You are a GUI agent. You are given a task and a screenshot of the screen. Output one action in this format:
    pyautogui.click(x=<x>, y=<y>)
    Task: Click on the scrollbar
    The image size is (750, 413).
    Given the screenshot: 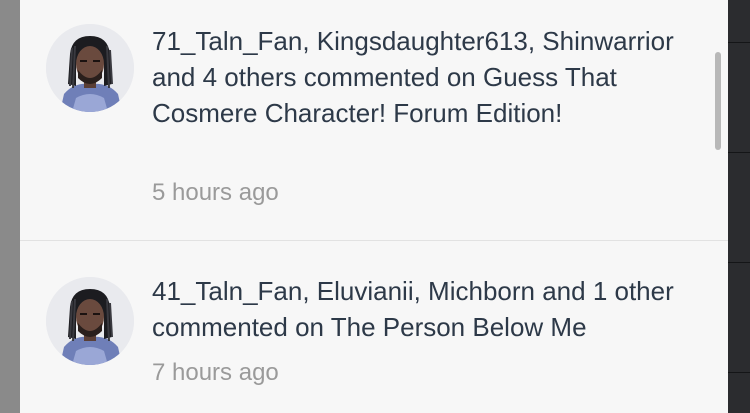 What is the action you would take?
    pyautogui.click(x=718, y=101)
    